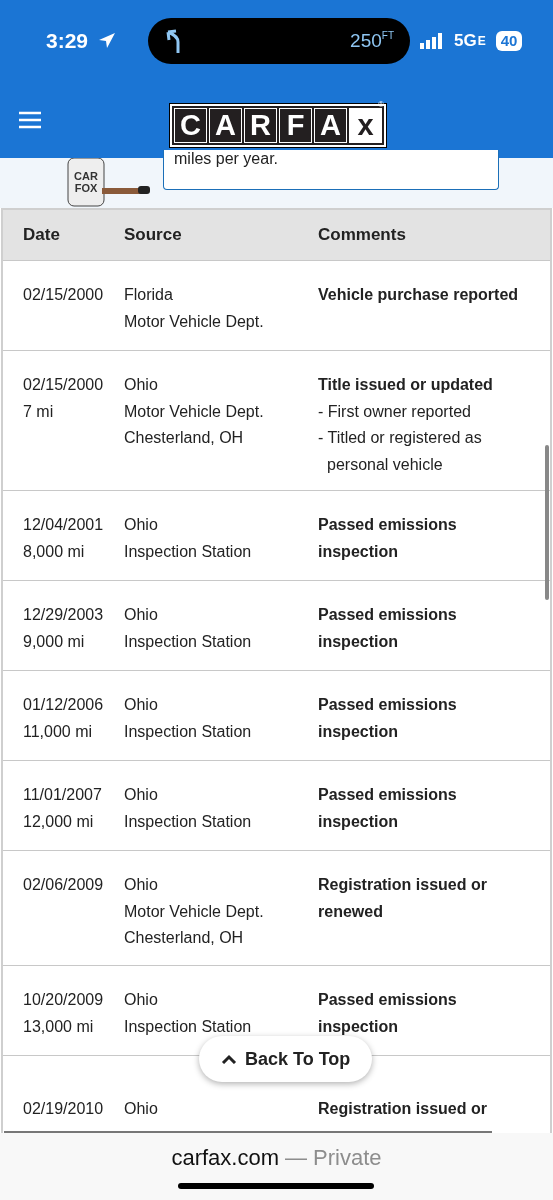 The image size is (553, 1200). I want to click on comment-title: Registration issued or, so click(403, 1109).